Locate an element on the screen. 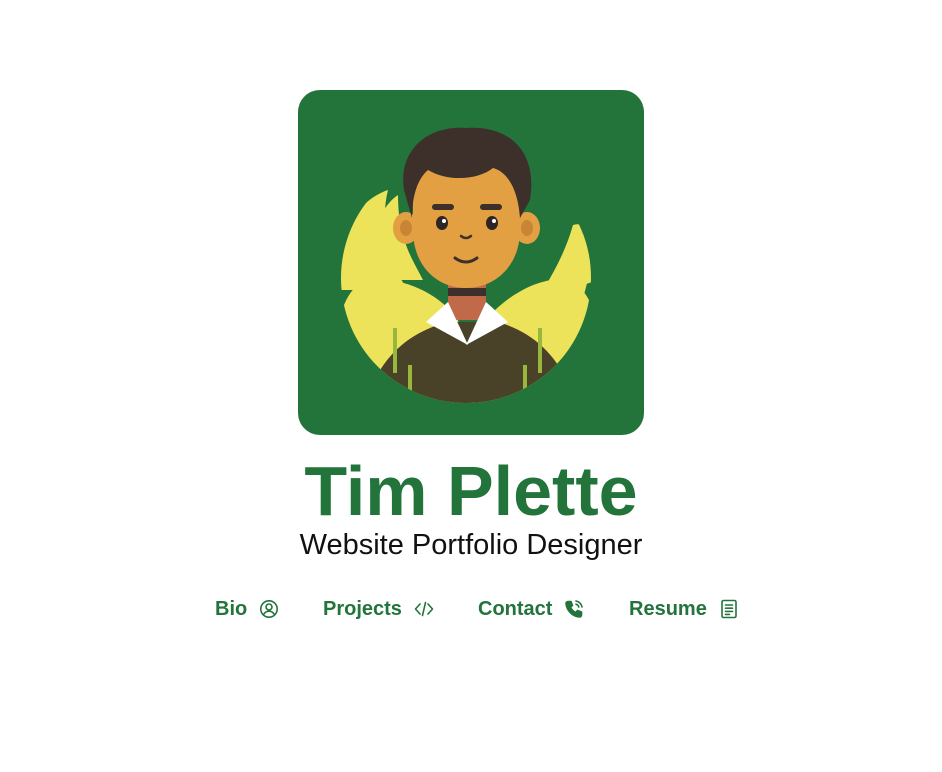  page-title: Tim Plette is located at coordinates (471, 491).